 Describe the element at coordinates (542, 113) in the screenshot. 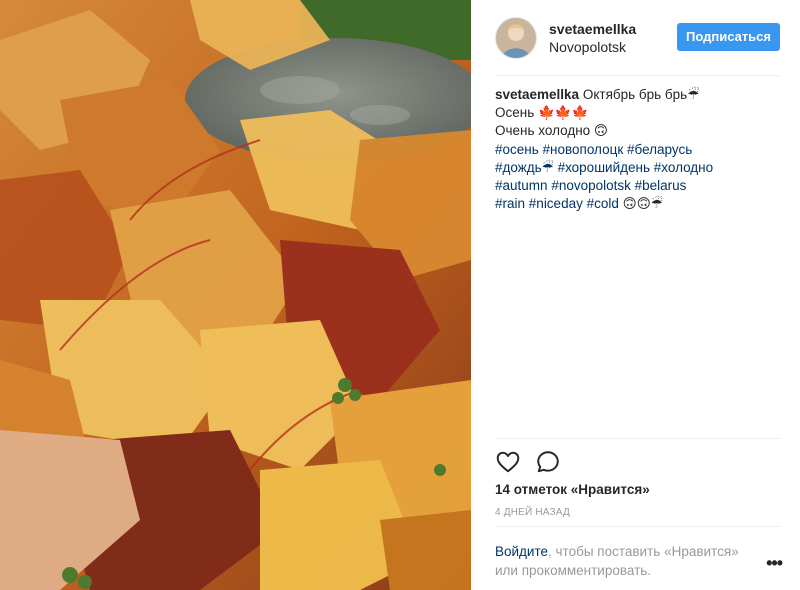

I see `caption-text-2: Осень 🍁🍁🍁` at that location.